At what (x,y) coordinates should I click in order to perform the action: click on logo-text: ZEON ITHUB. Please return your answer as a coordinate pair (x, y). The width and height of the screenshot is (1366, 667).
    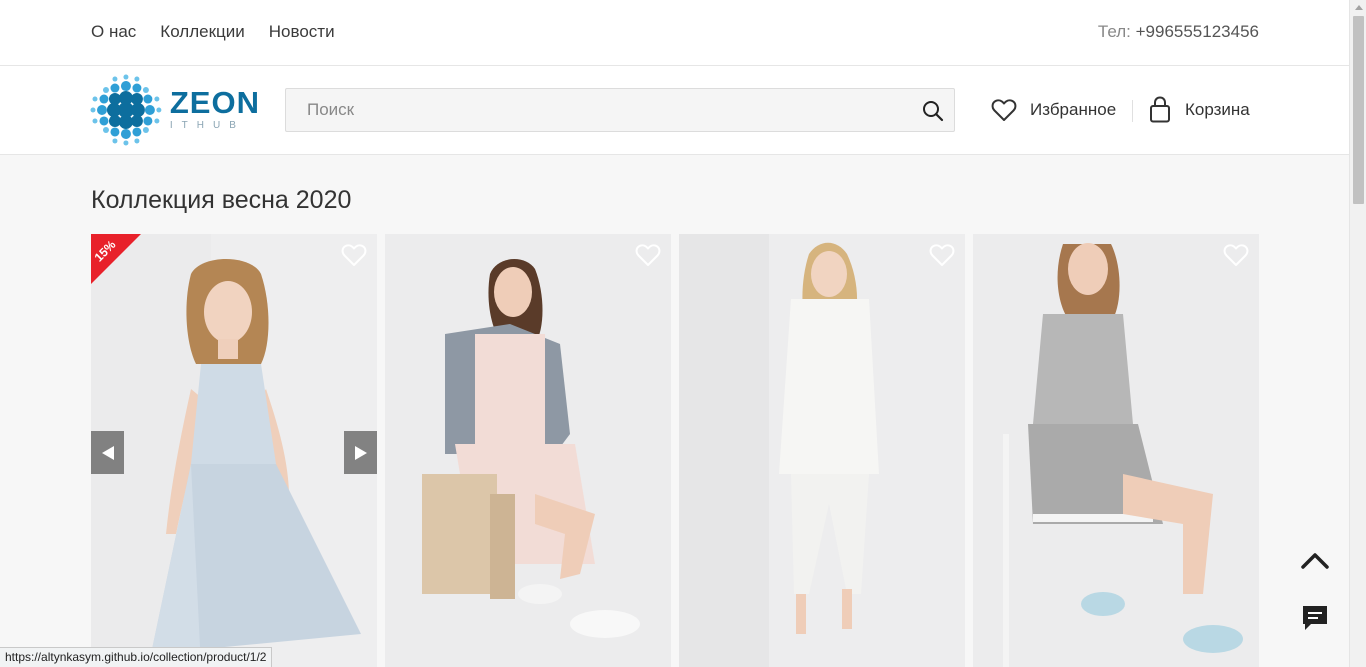
    Looking at the image, I should click on (214, 108).